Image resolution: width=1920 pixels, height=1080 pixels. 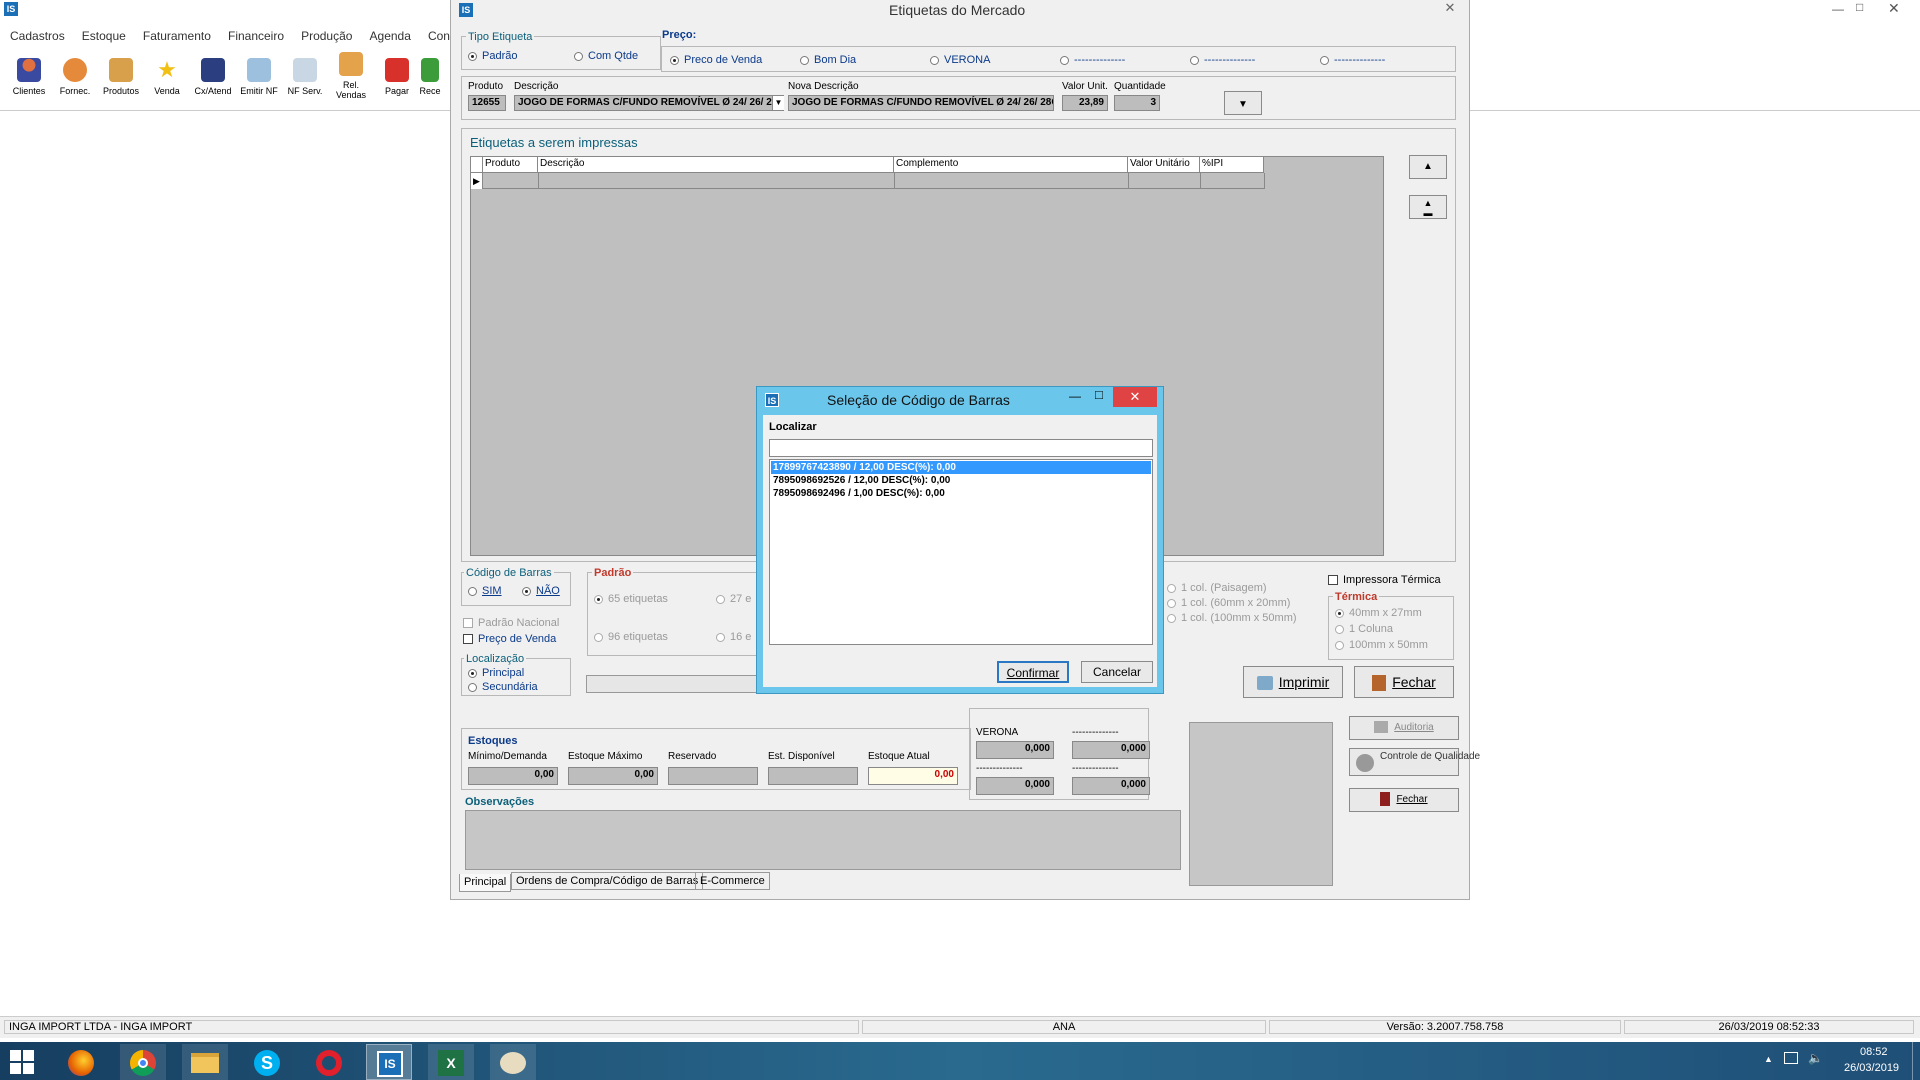 What do you see at coordinates (513, 776) in the screenshot?
I see `minimo-demanda-field: 0,00` at bounding box center [513, 776].